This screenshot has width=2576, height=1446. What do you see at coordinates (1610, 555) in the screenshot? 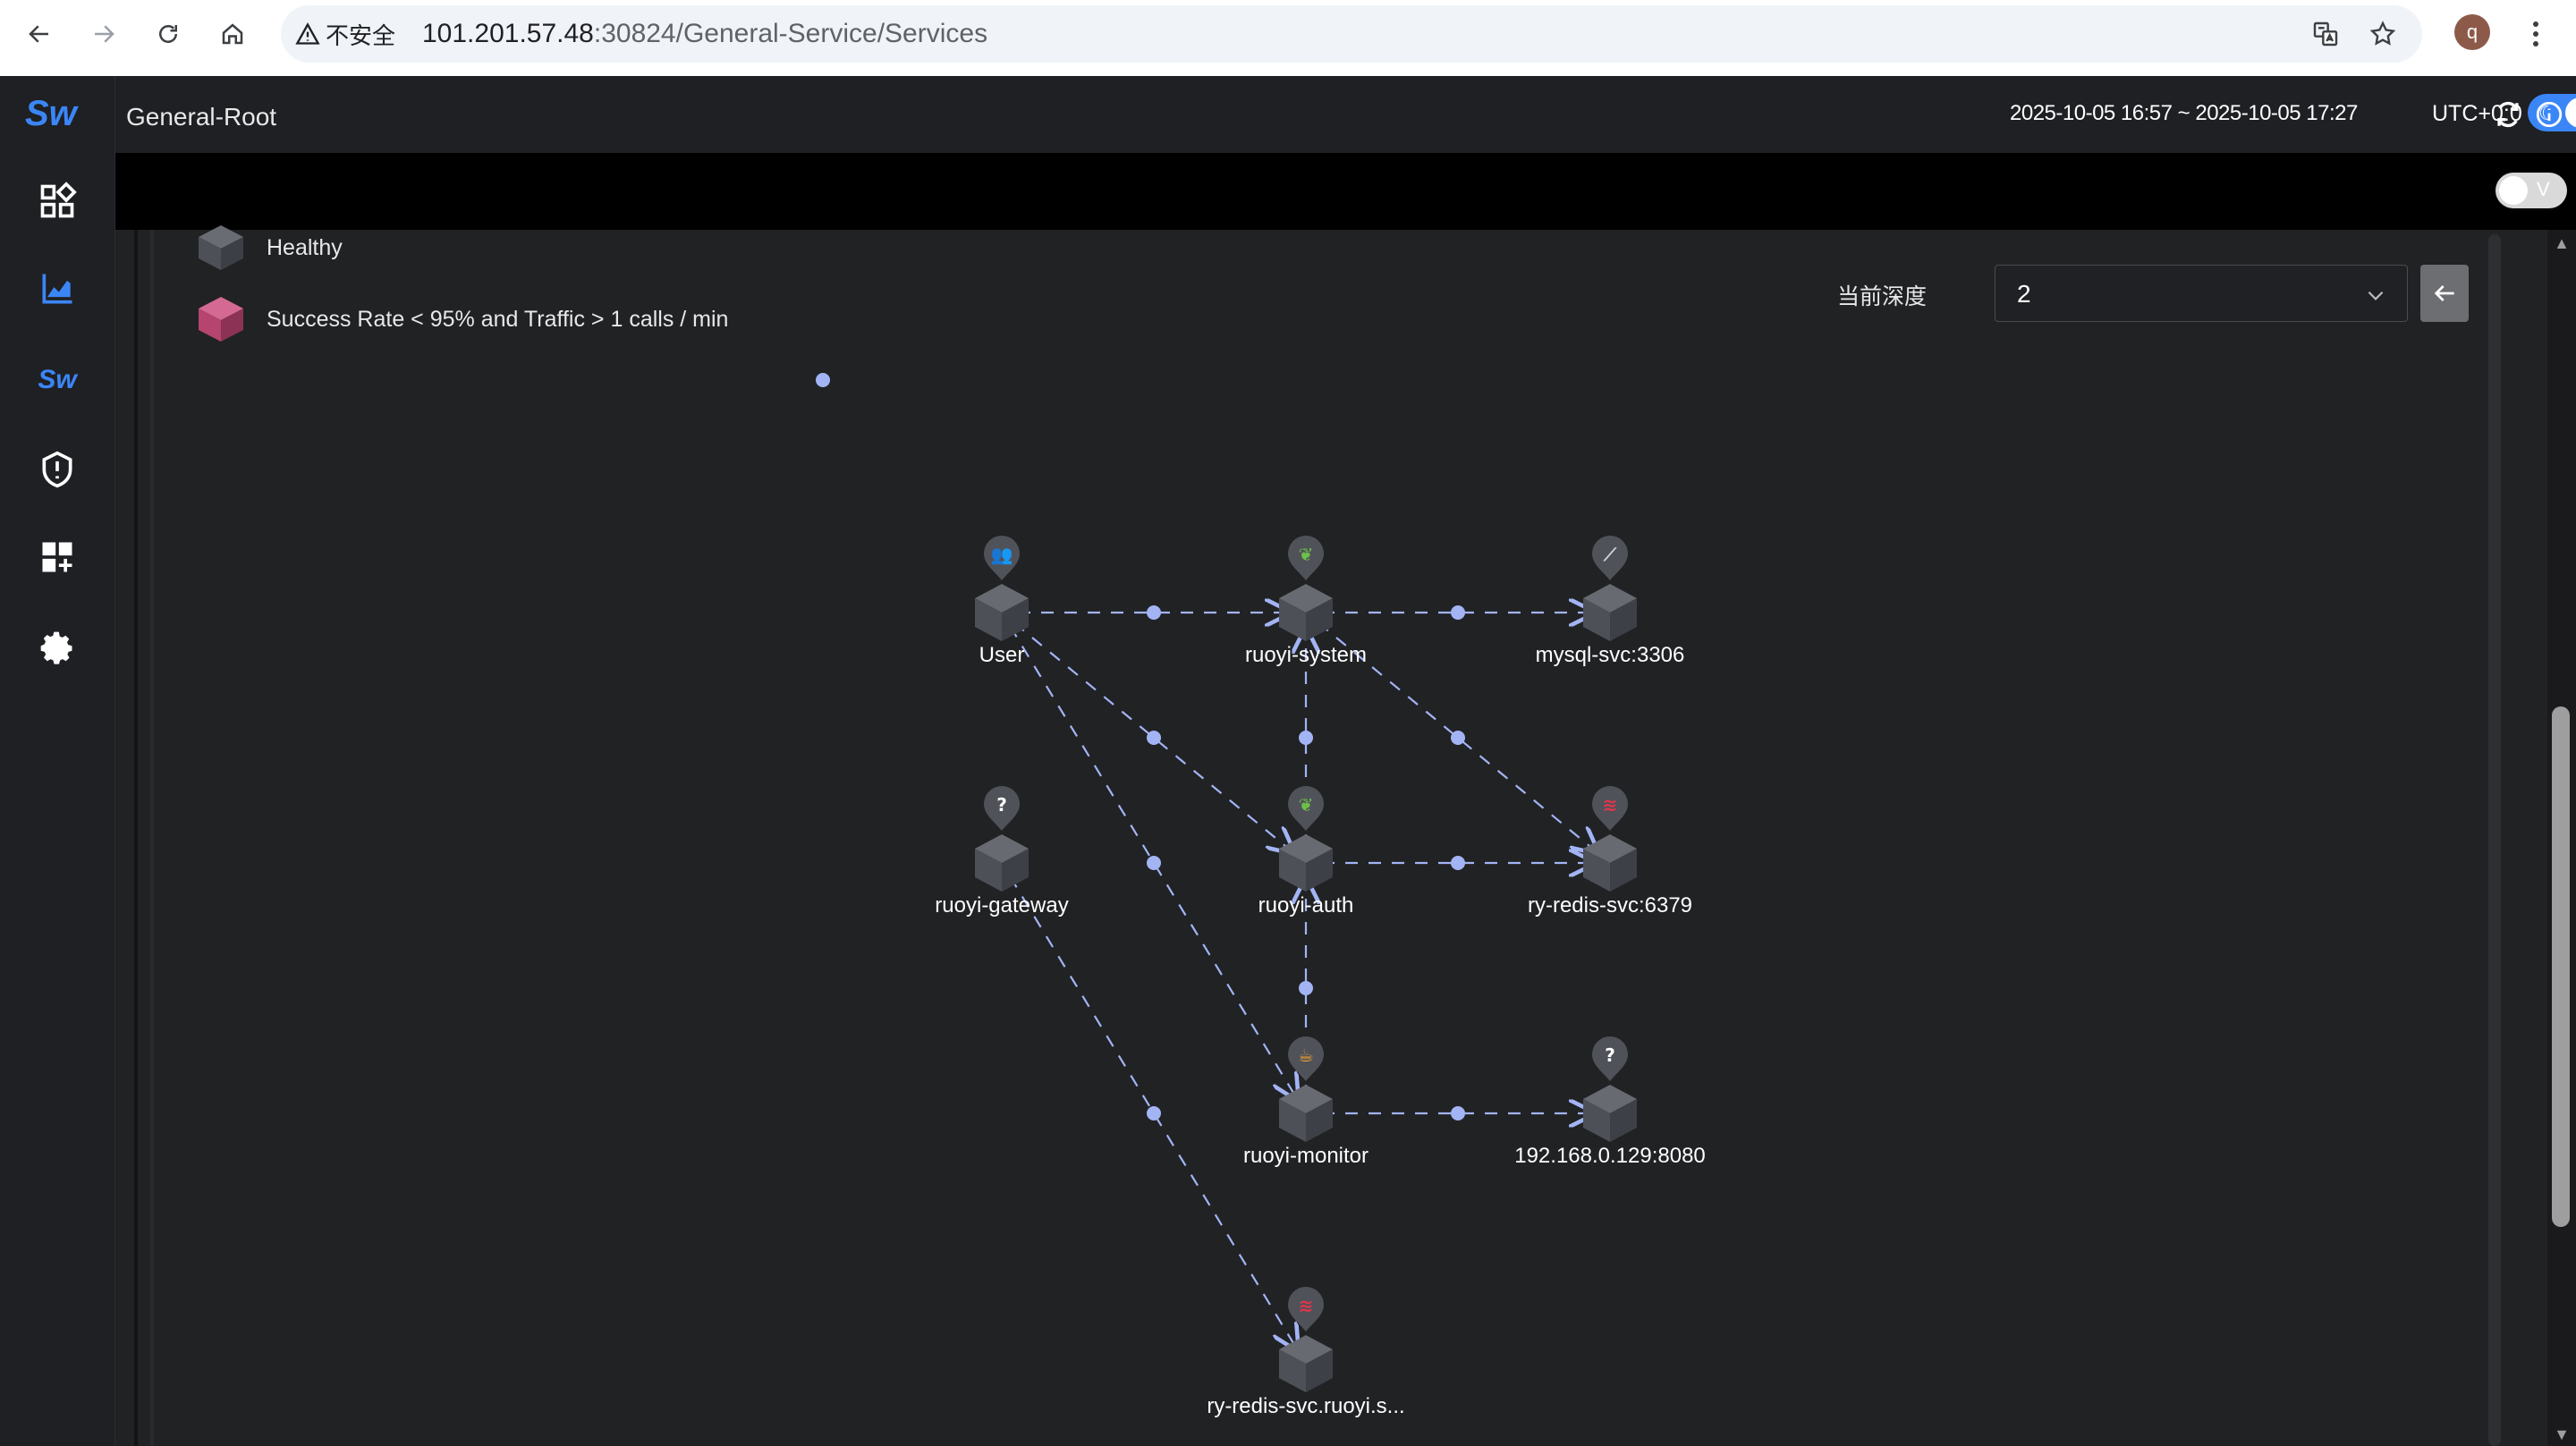
I see `mysql-icon: ⟋` at bounding box center [1610, 555].